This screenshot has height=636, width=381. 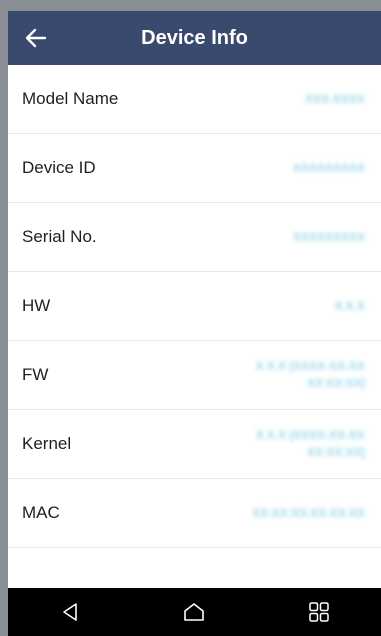 I want to click on system-nav-bar, so click(x=194, y=612).